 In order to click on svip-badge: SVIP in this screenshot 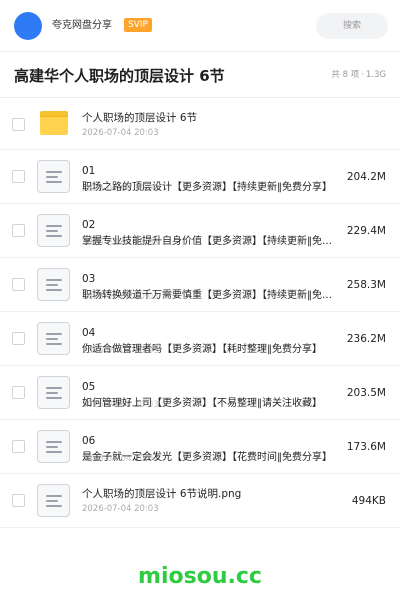, I will do `click(138, 25)`.